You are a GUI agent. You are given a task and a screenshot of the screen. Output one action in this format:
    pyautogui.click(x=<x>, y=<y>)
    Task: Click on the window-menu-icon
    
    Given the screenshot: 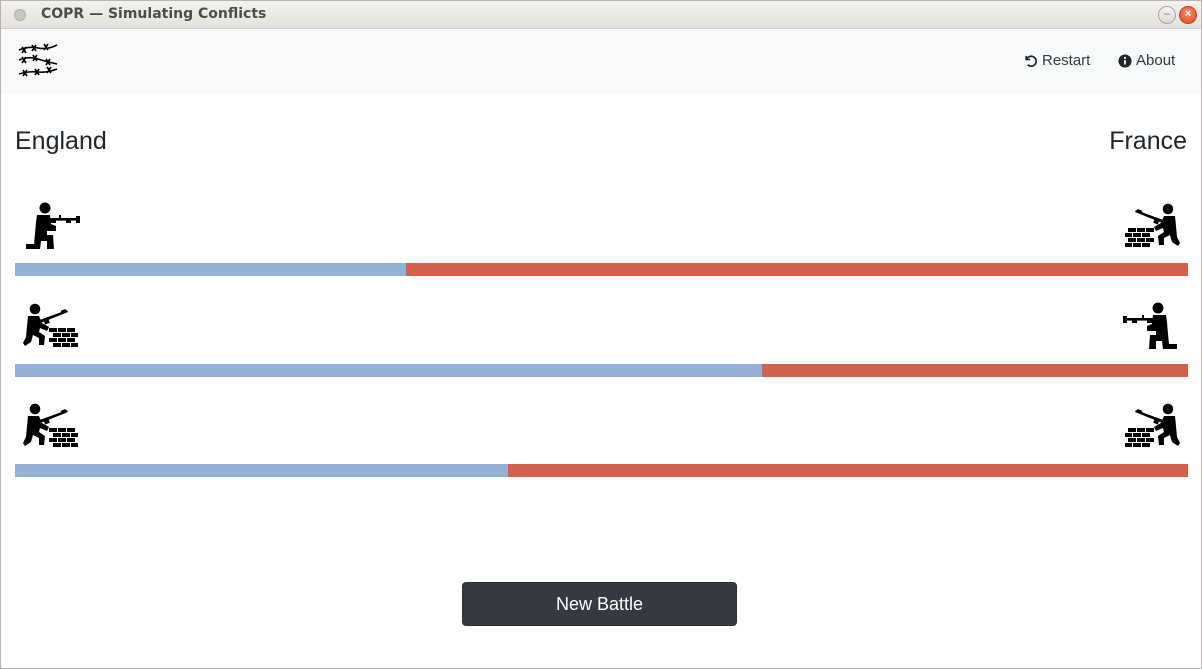 What is the action you would take?
    pyautogui.click(x=20, y=15)
    